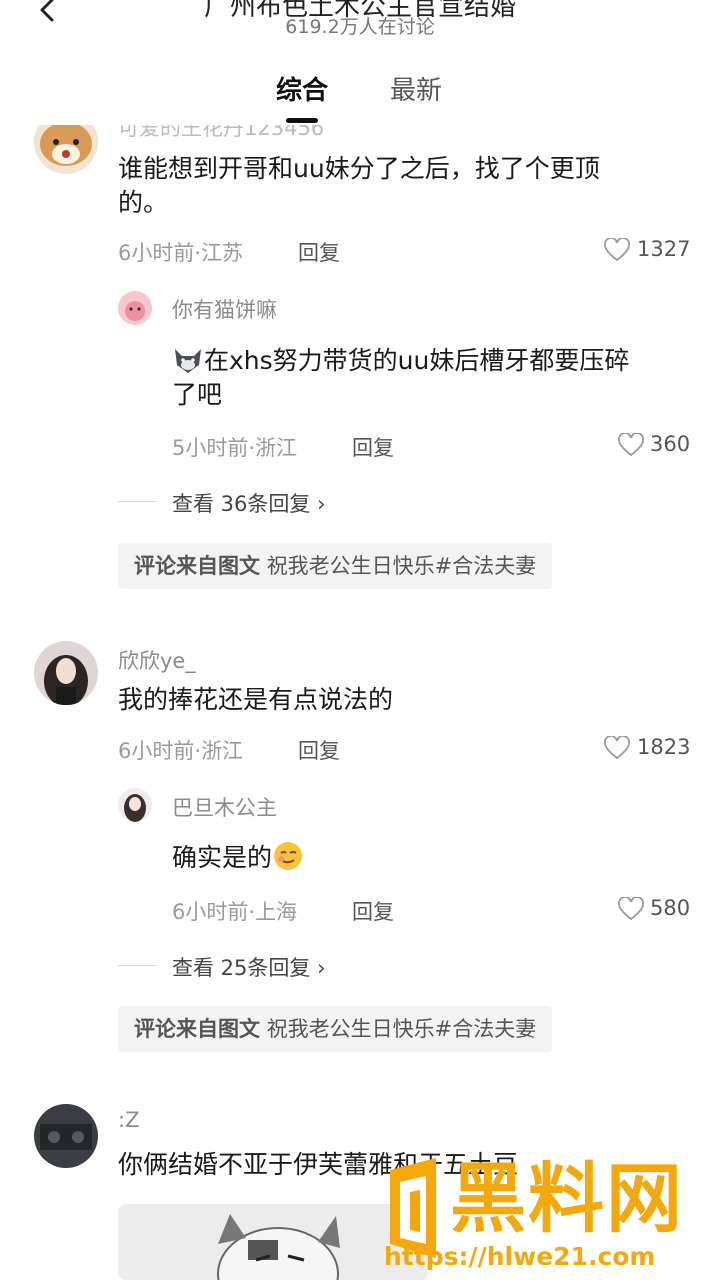  What do you see at coordinates (360, 27) in the screenshot?
I see `participant-count: 619.2万人在讨论` at bounding box center [360, 27].